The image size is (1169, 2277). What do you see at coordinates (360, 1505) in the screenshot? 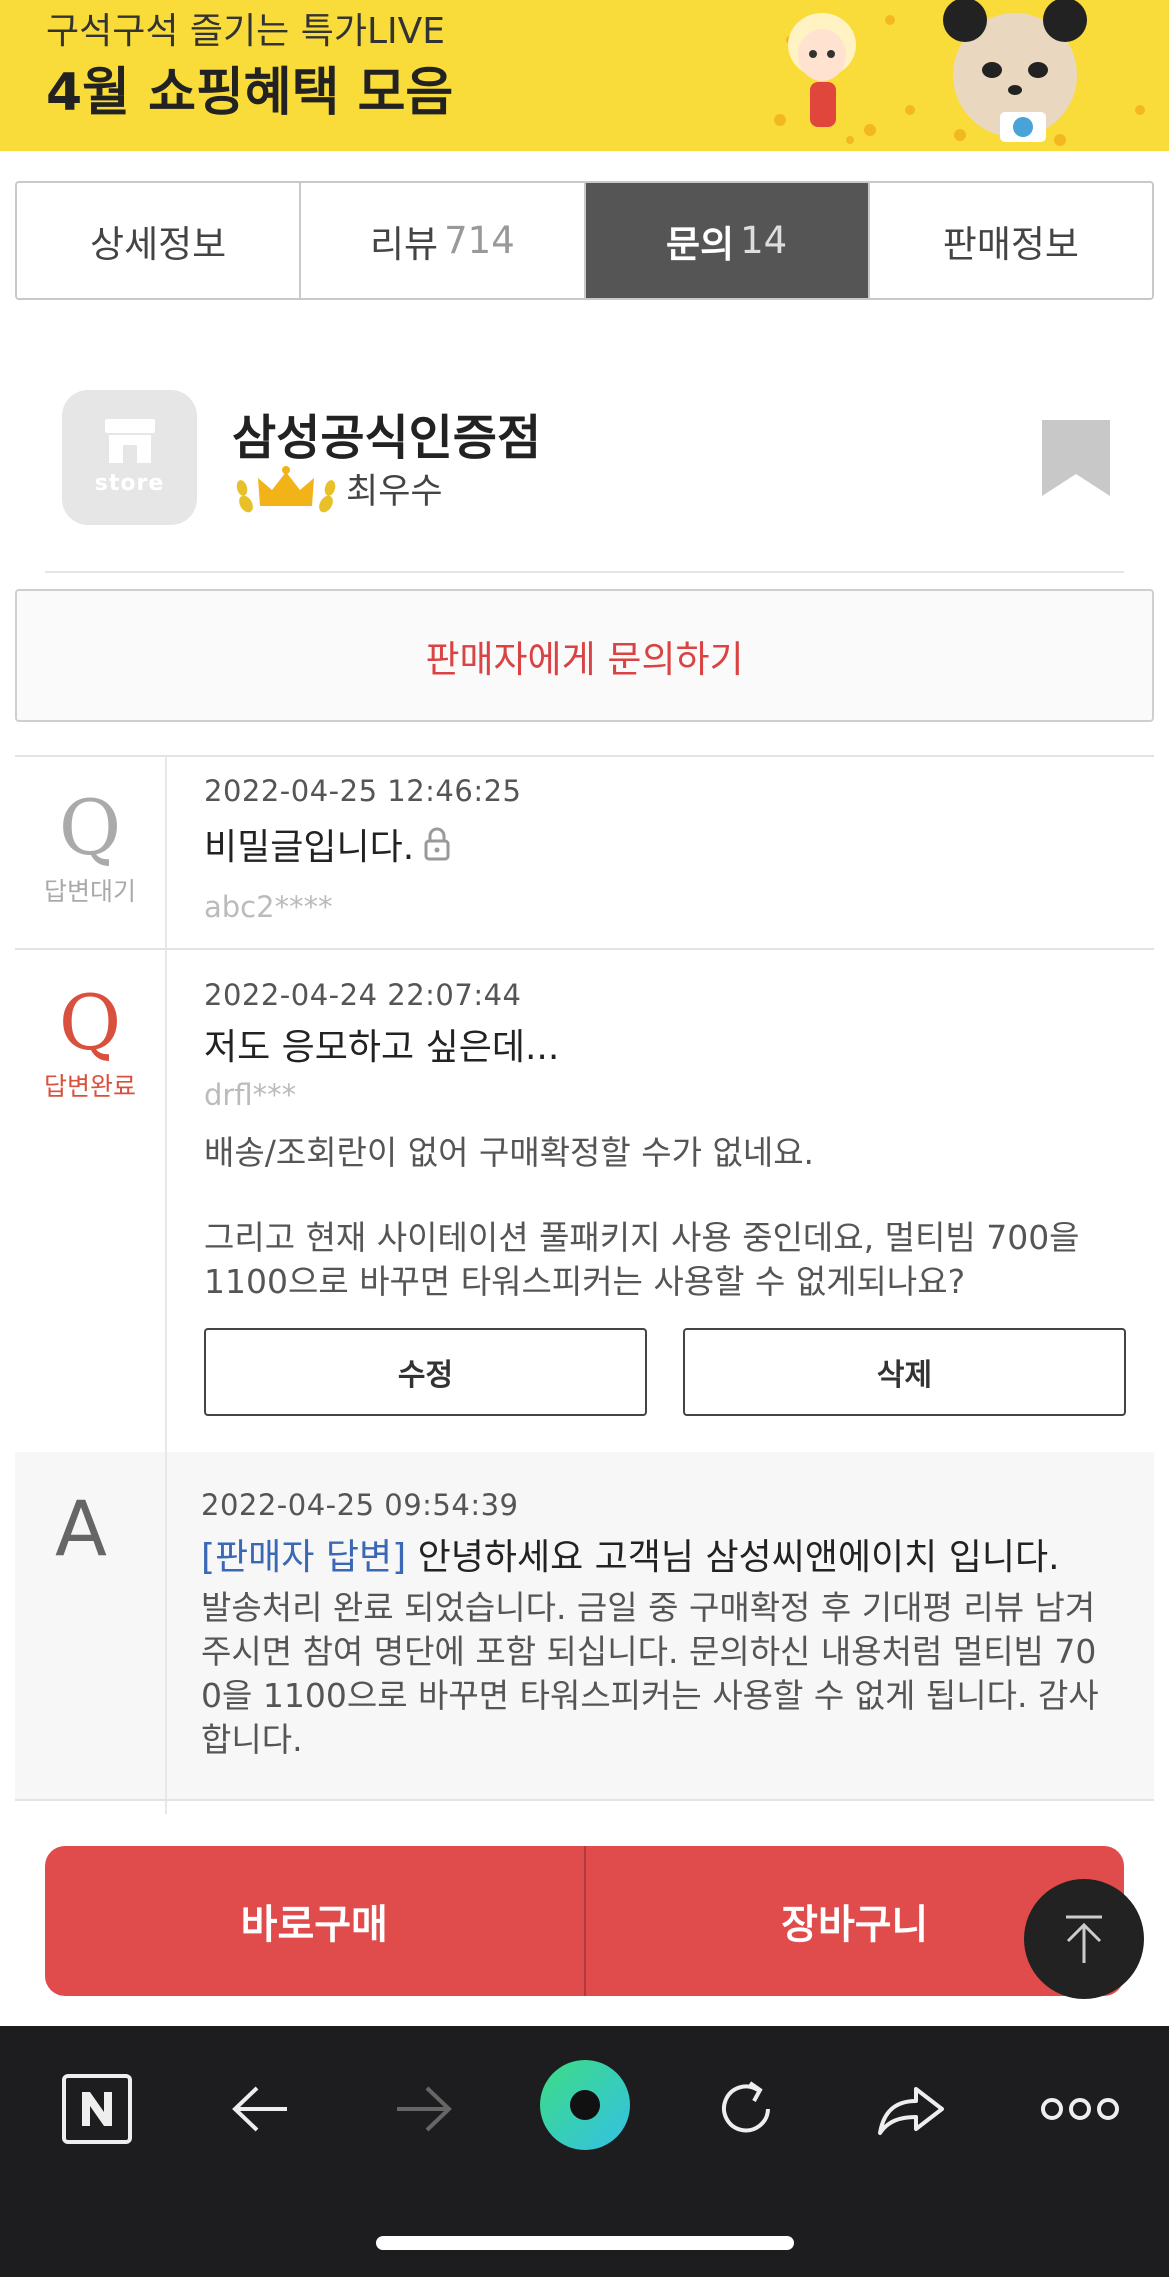
I see `answer-date: 2022-04-25 09:54:39` at bounding box center [360, 1505].